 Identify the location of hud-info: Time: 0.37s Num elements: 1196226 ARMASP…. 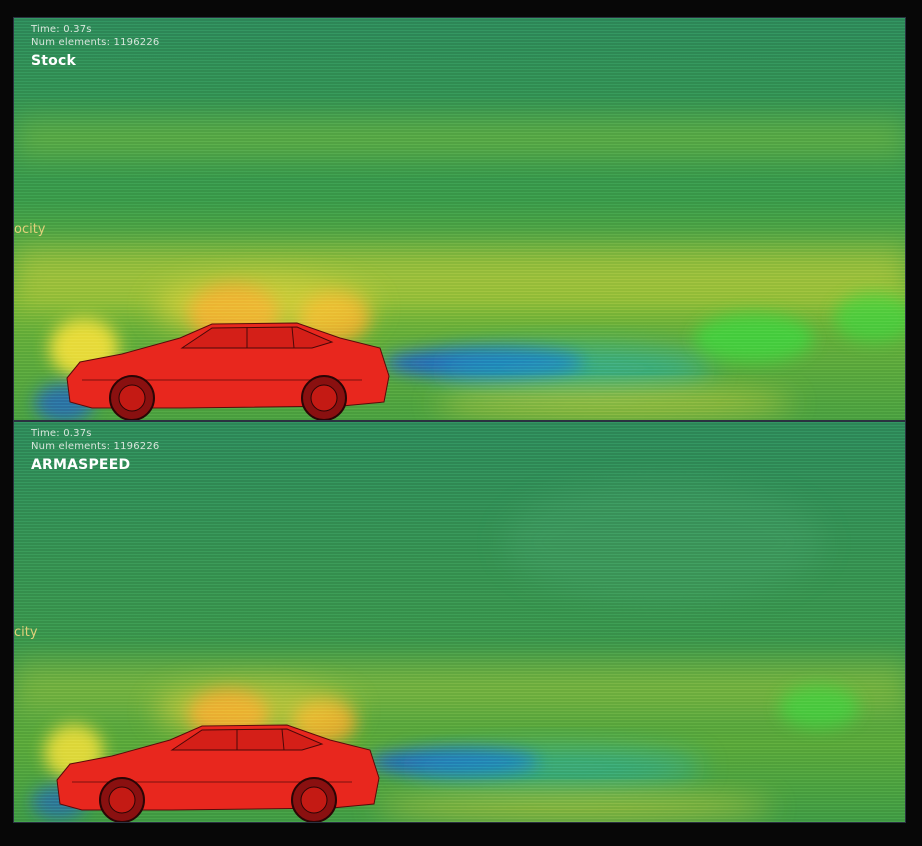
(95, 450).